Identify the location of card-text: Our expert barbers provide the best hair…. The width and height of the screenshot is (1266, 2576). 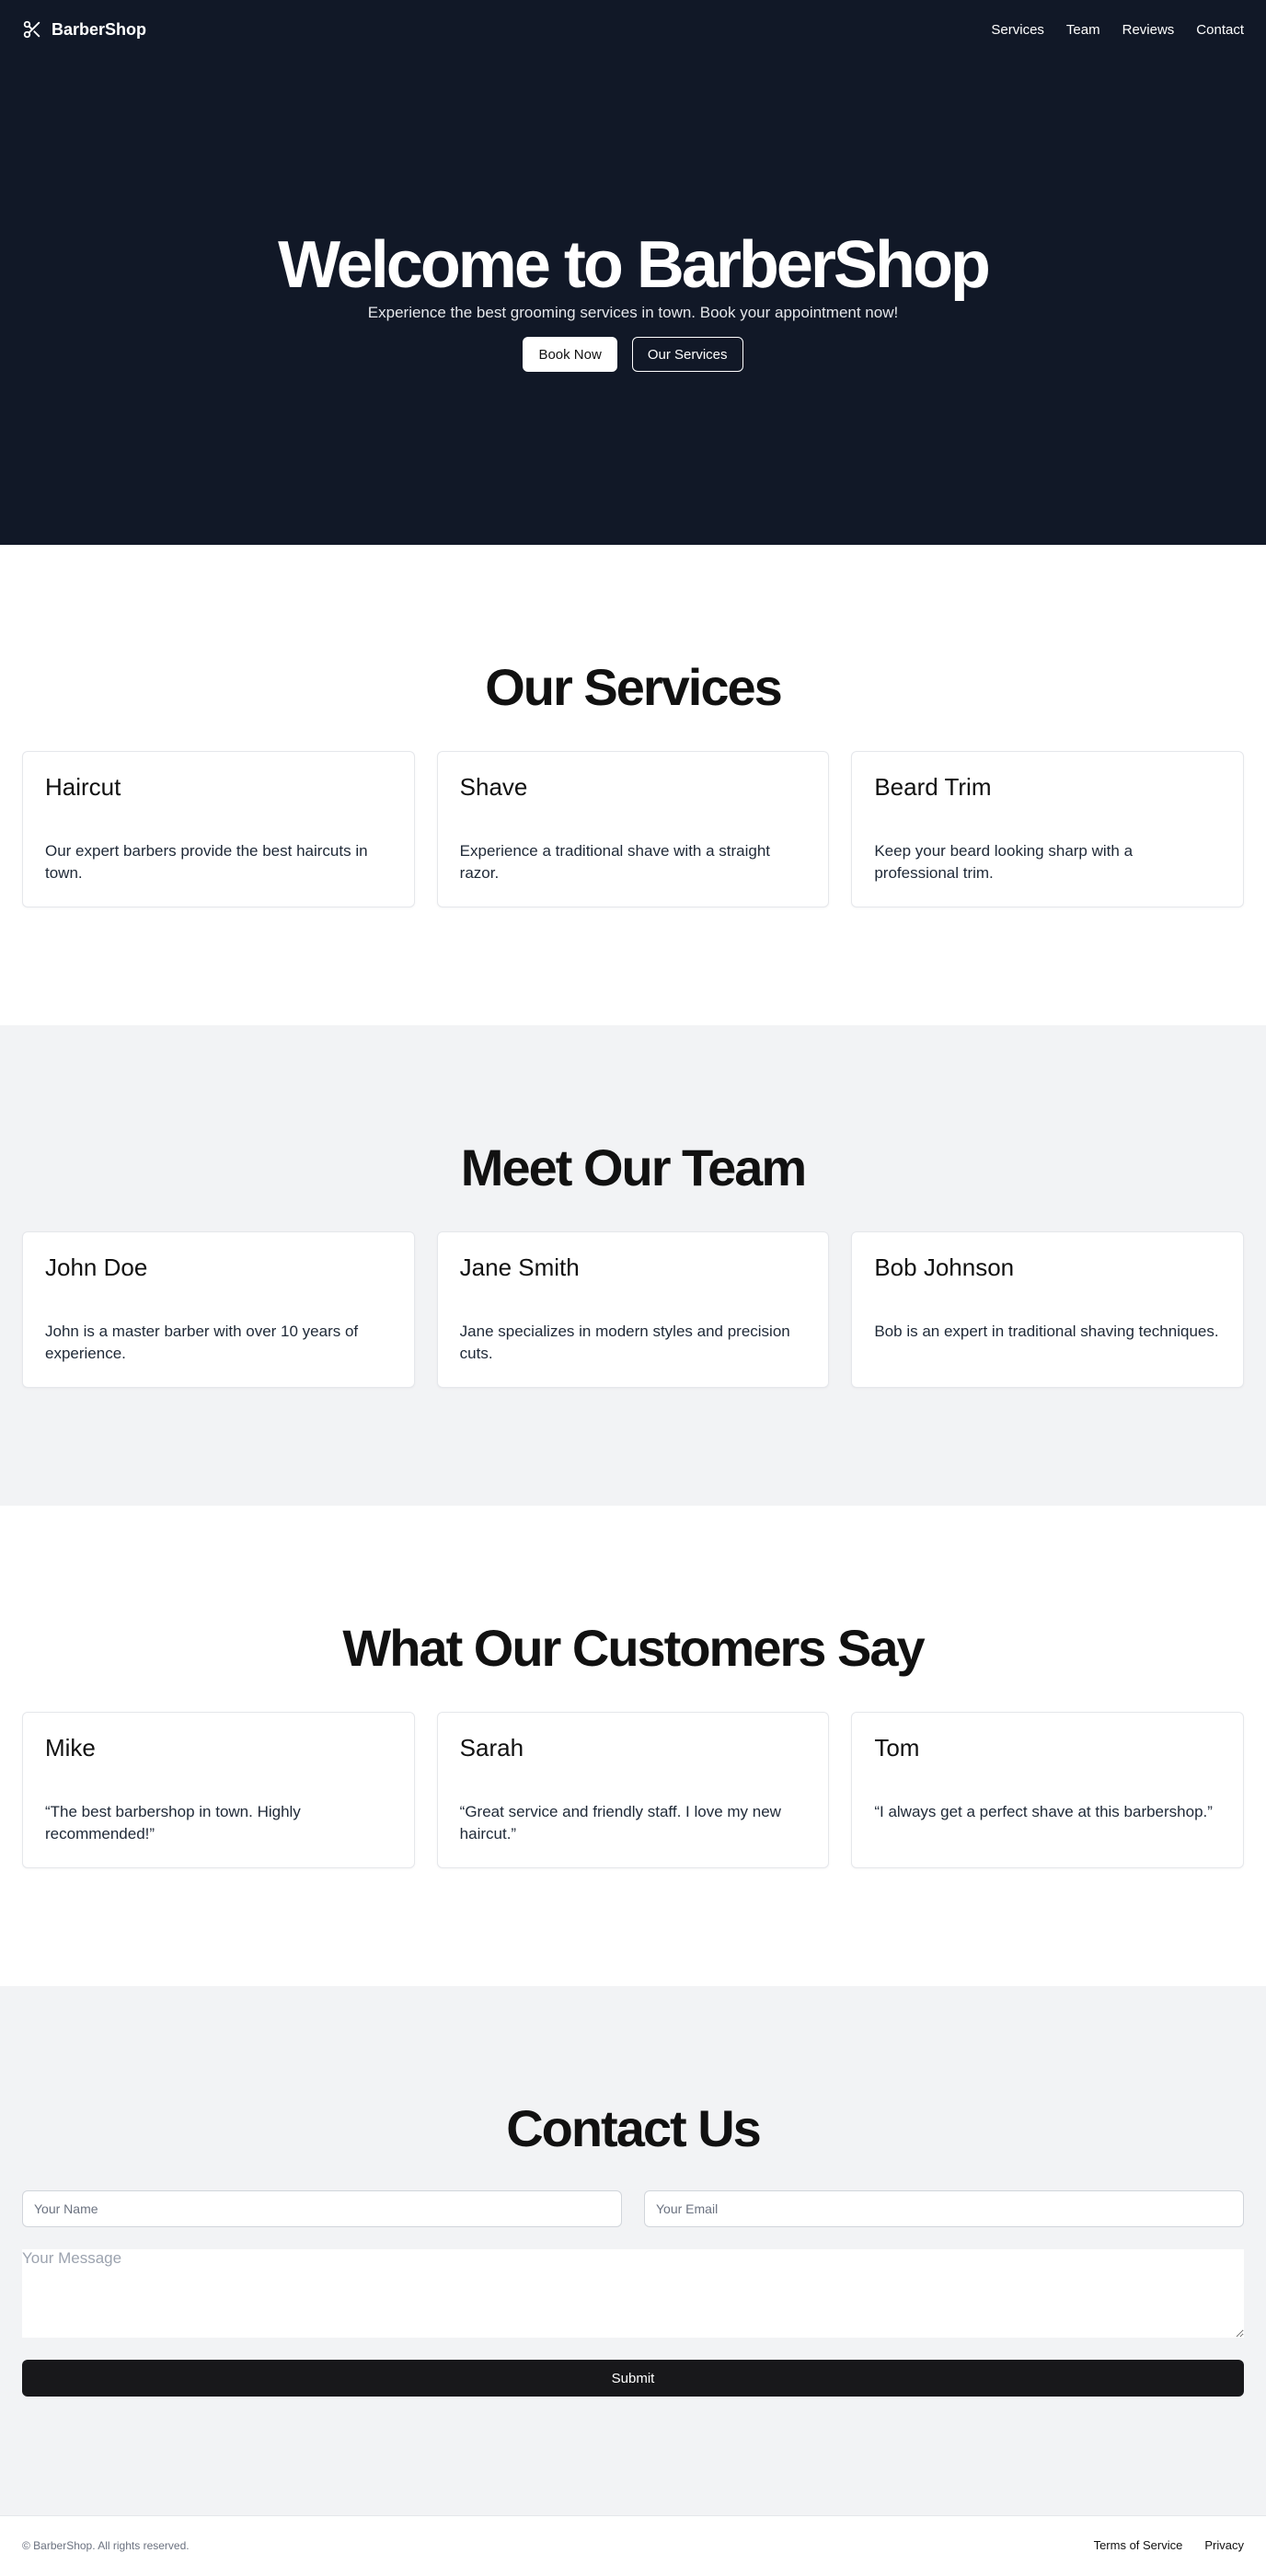
(206, 862).